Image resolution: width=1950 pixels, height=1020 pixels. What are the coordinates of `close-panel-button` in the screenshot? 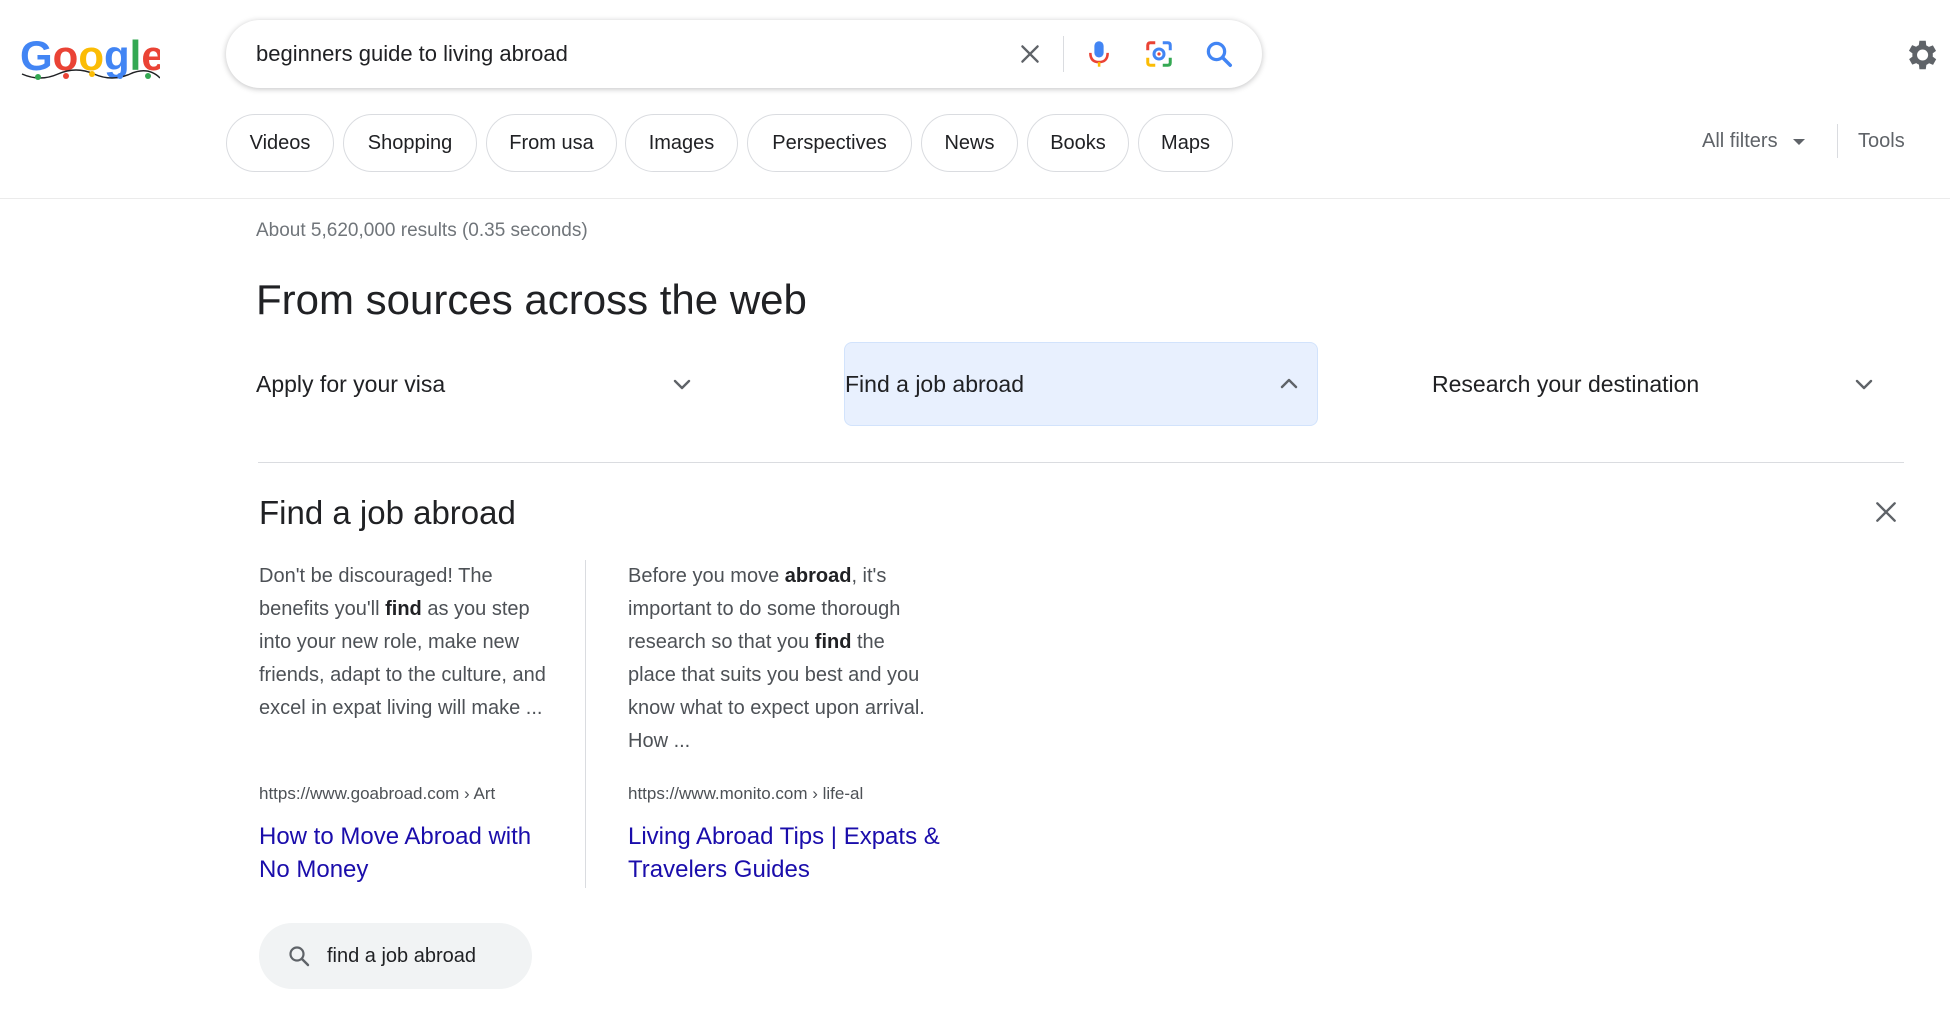 It's located at (1886, 512).